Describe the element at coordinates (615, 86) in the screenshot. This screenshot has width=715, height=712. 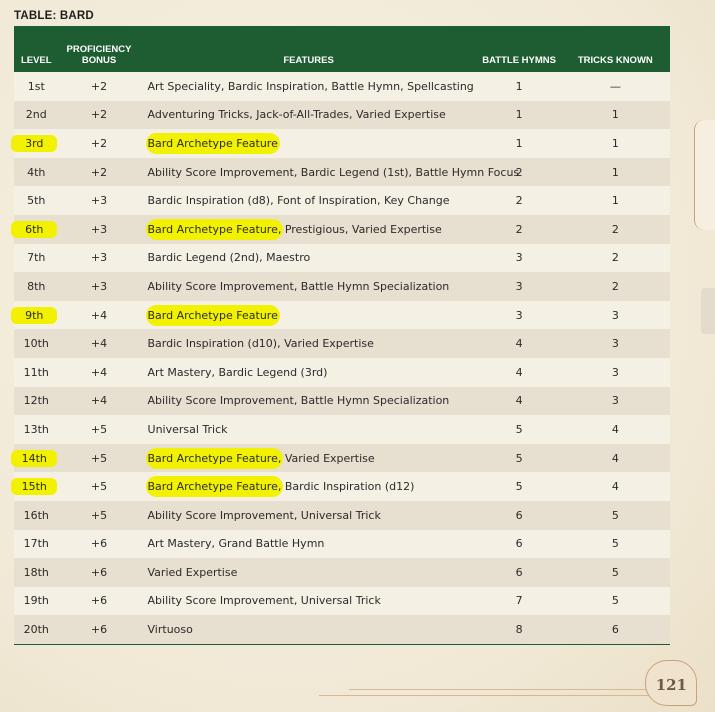
I see `cell-tricks-known: —` at that location.